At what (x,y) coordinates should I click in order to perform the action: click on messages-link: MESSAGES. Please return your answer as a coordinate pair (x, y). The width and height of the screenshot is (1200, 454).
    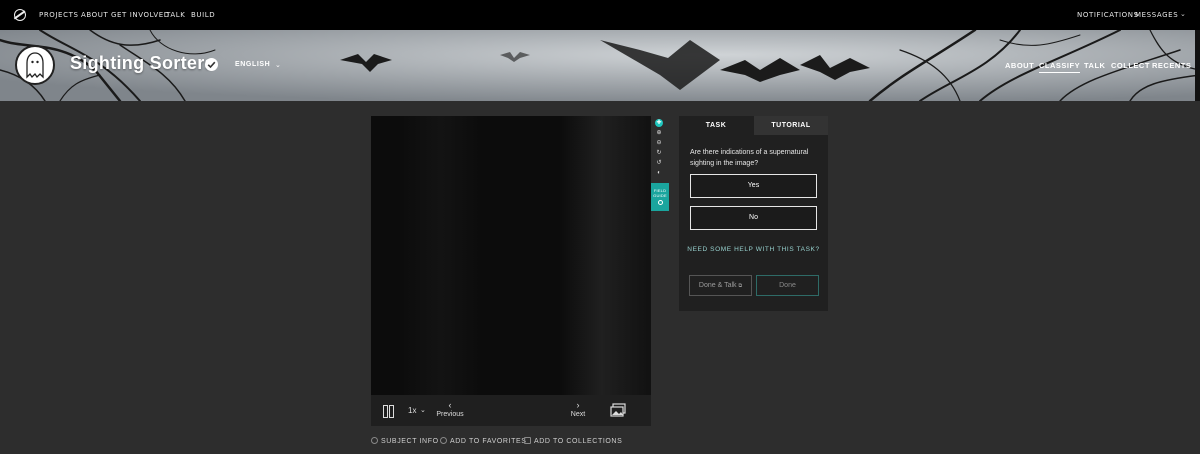
    Looking at the image, I should click on (1156, 15).